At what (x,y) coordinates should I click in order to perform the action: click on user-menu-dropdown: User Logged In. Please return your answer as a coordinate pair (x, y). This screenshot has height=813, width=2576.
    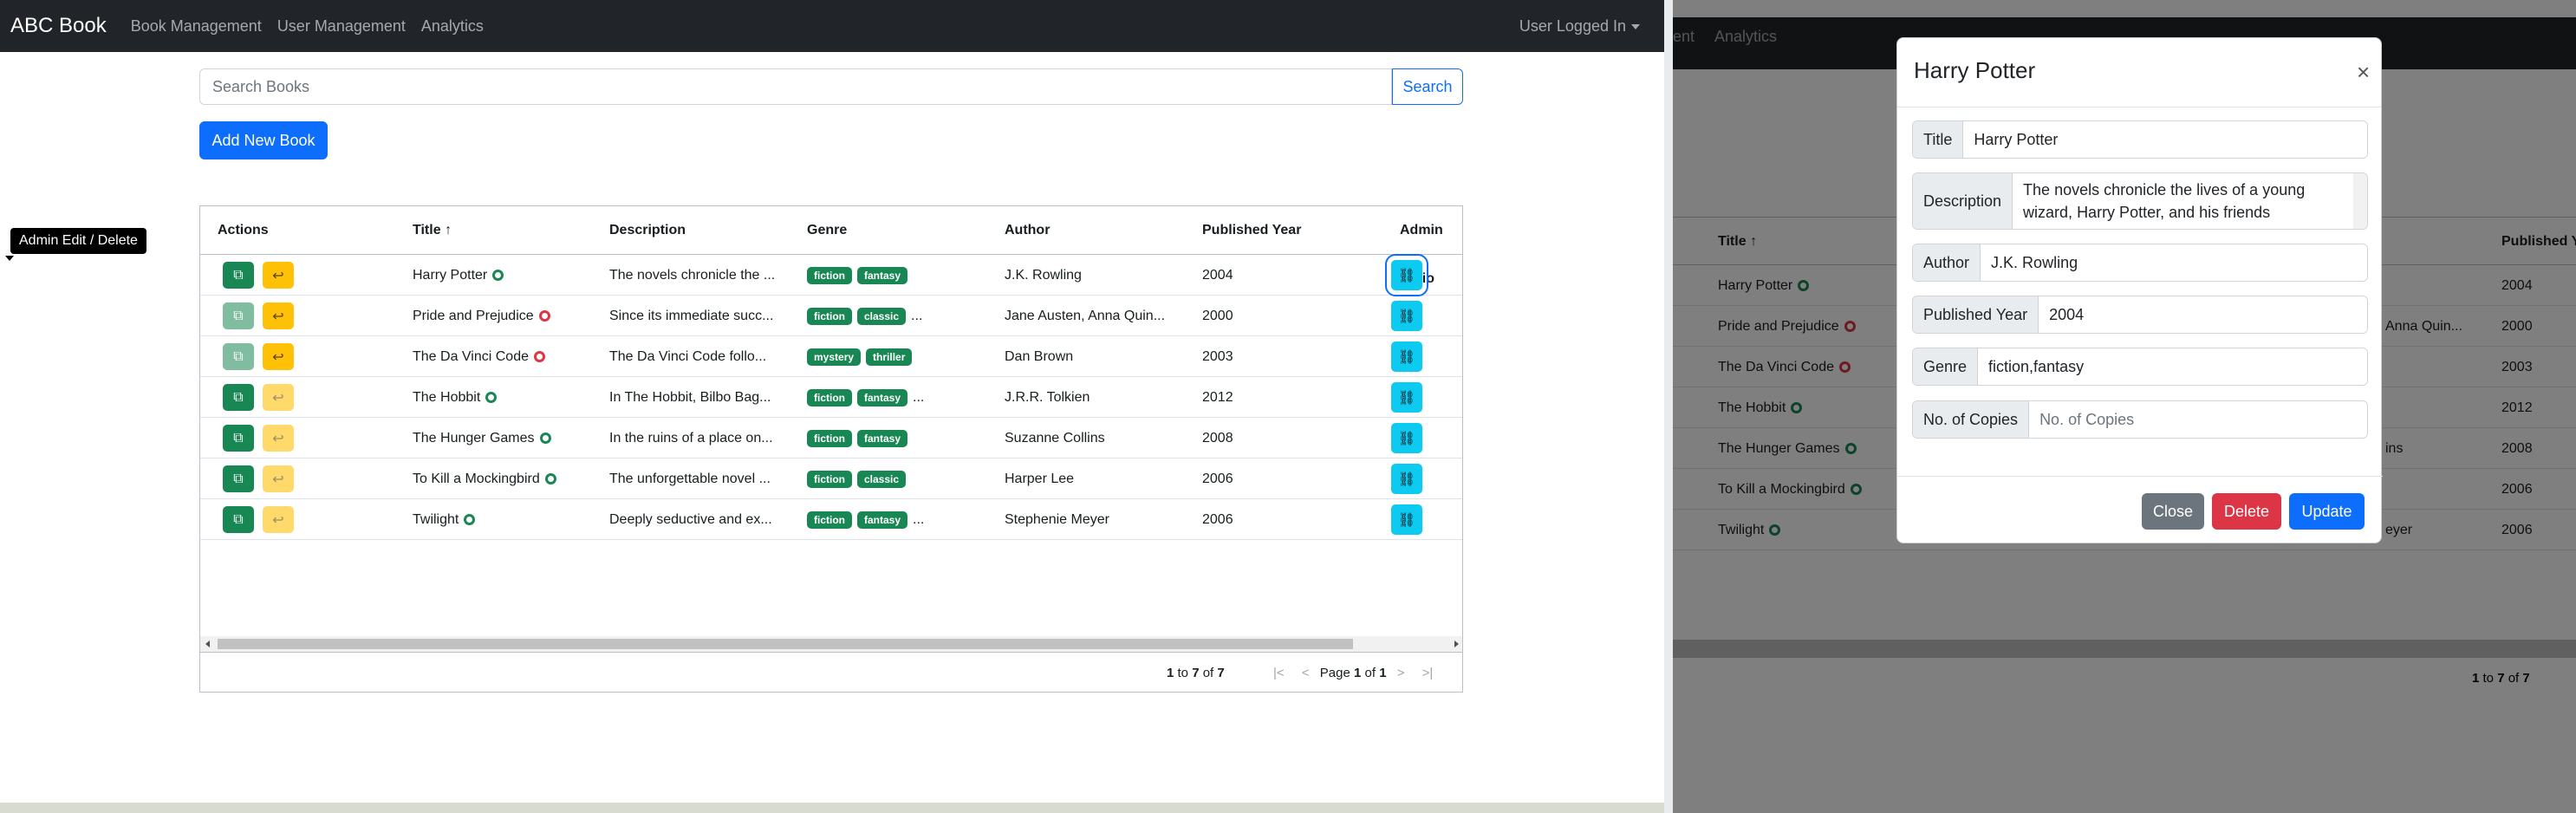
    Looking at the image, I should click on (1579, 26).